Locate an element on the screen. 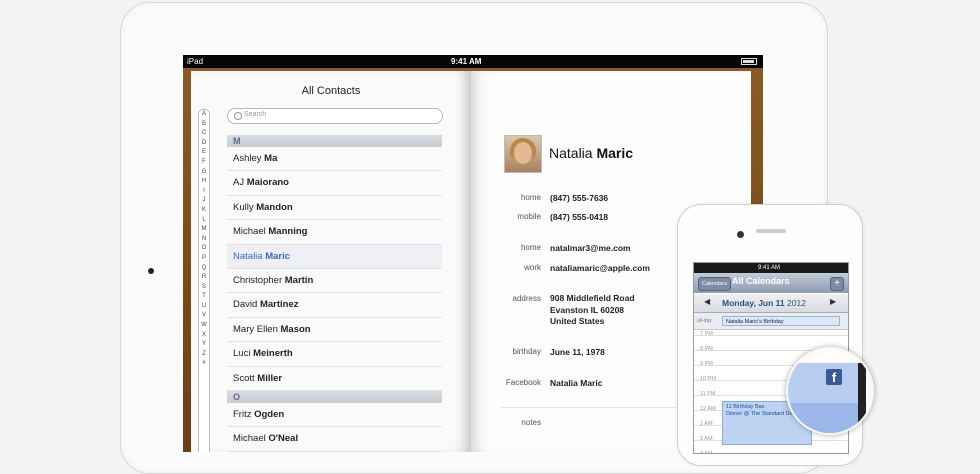 The height and width of the screenshot is (474, 980). home-phone-value: (847) 555-7636 is located at coordinates (579, 198).